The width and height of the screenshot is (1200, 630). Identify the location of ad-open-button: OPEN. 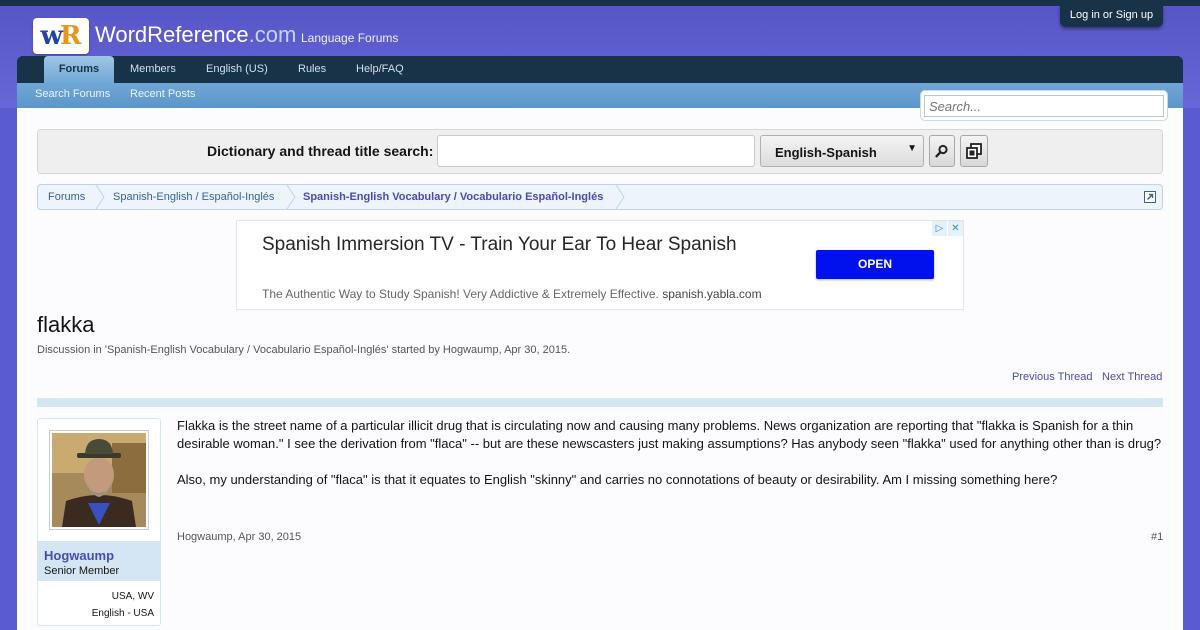
(875, 264).